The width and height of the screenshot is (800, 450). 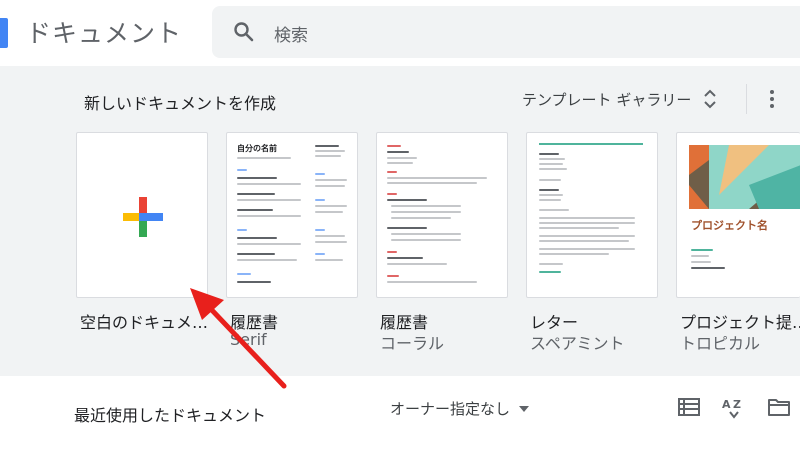 I want to click on svg-text: Z, so click(x=737, y=404).